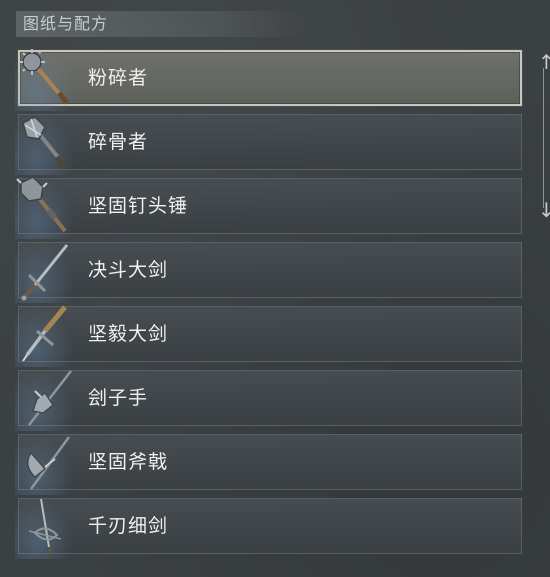 This screenshot has width=550, height=577. What do you see at coordinates (128, 334) in the screenshot?
I see `recipe-label: 坚毅大剑` at bounding box center [128, 334].